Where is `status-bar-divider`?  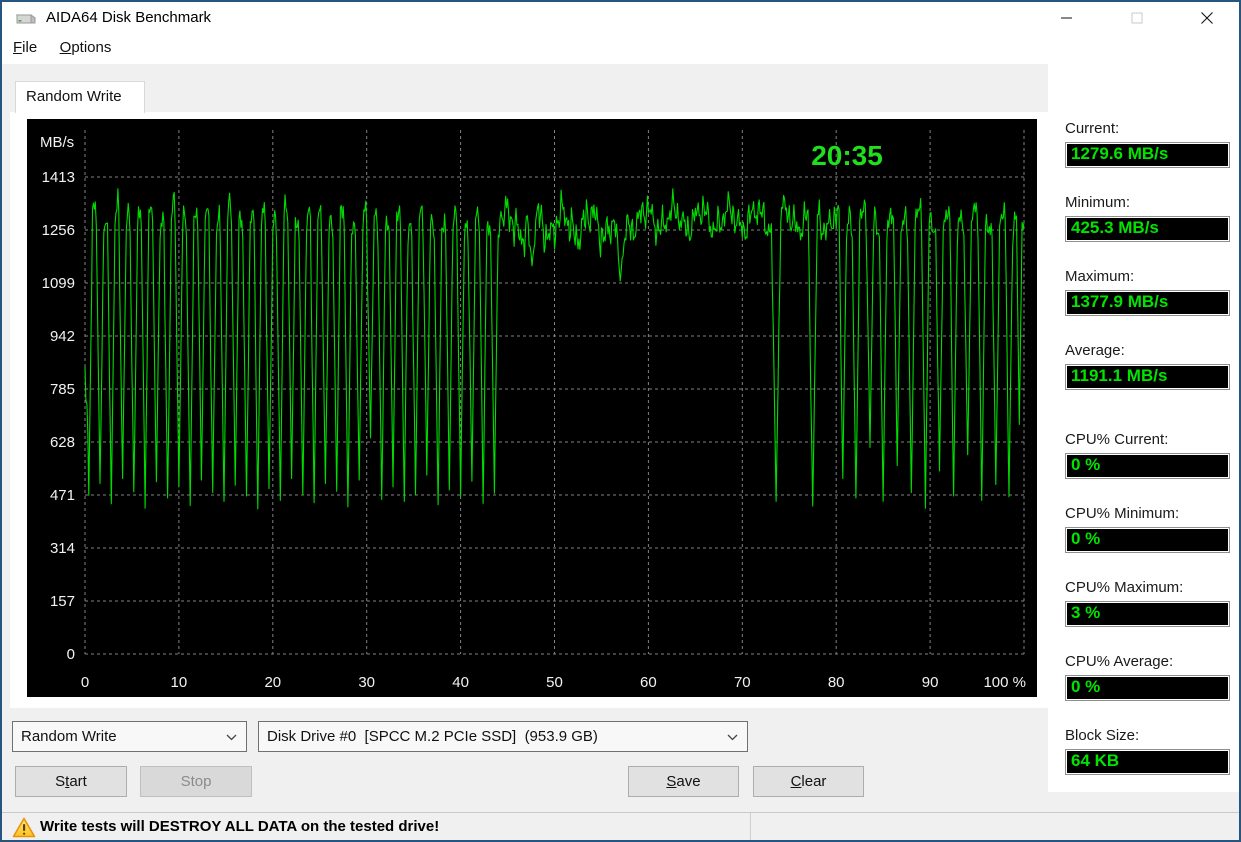 status-bar-divider is located at coordinates (750, 826).